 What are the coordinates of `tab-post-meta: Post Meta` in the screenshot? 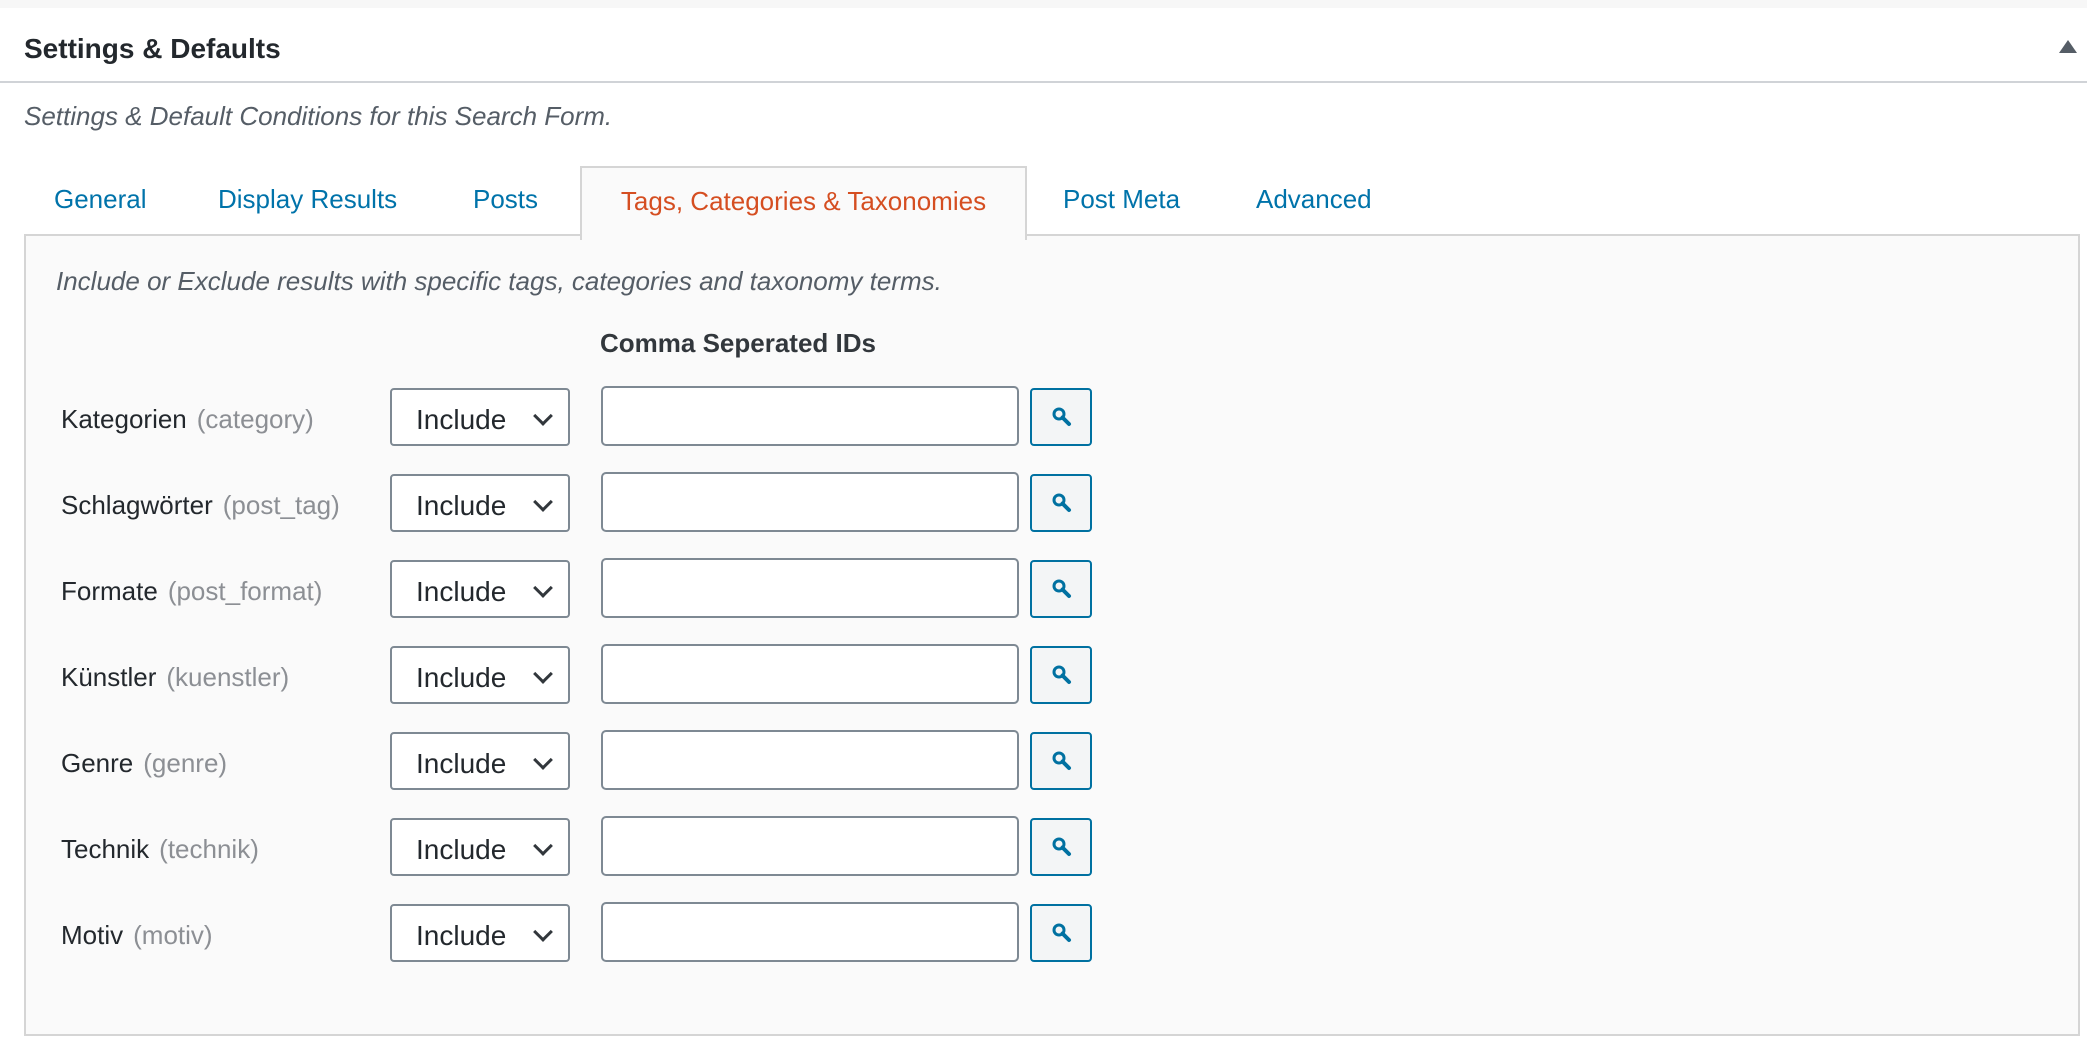 It's located at (1121, 201).